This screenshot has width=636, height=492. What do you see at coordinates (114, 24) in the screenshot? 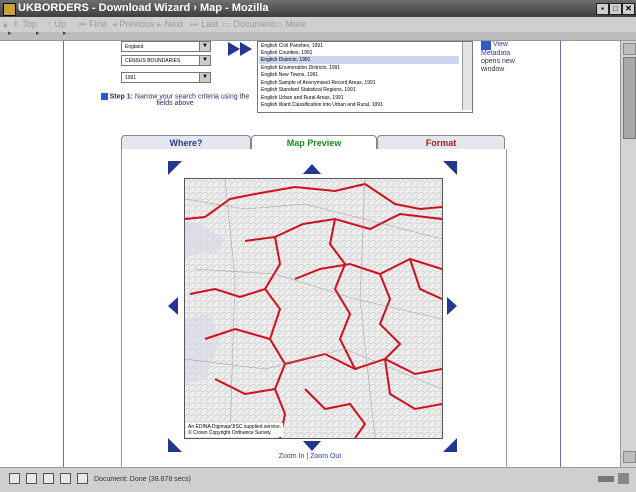
I see `previous-icon: ◂` at bounding box center [114, 24].